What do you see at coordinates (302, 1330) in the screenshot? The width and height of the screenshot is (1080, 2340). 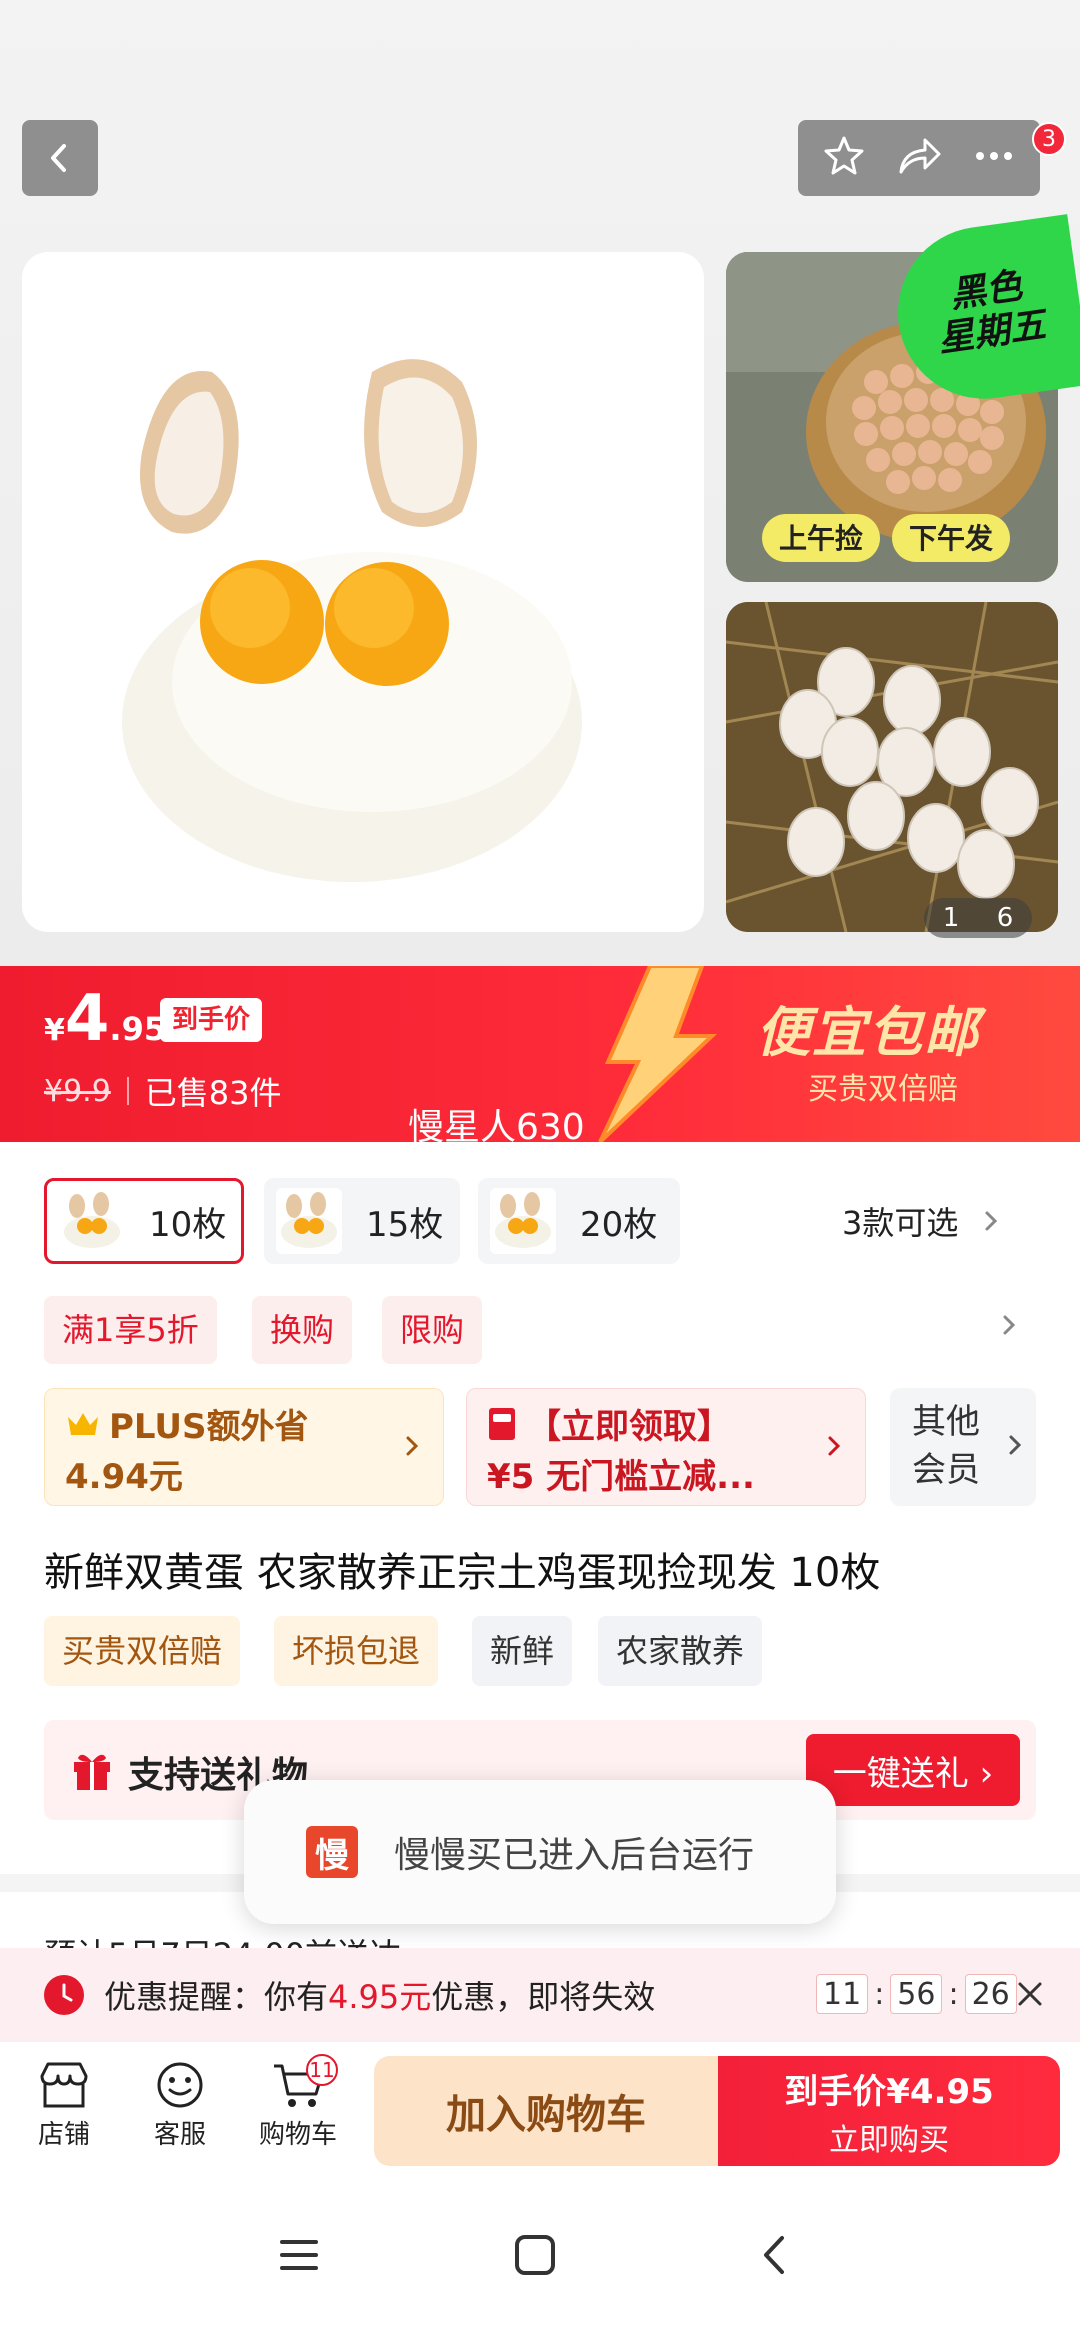 I see `promo-tag-exchange: 换购` at bounding box center [302, 1330].